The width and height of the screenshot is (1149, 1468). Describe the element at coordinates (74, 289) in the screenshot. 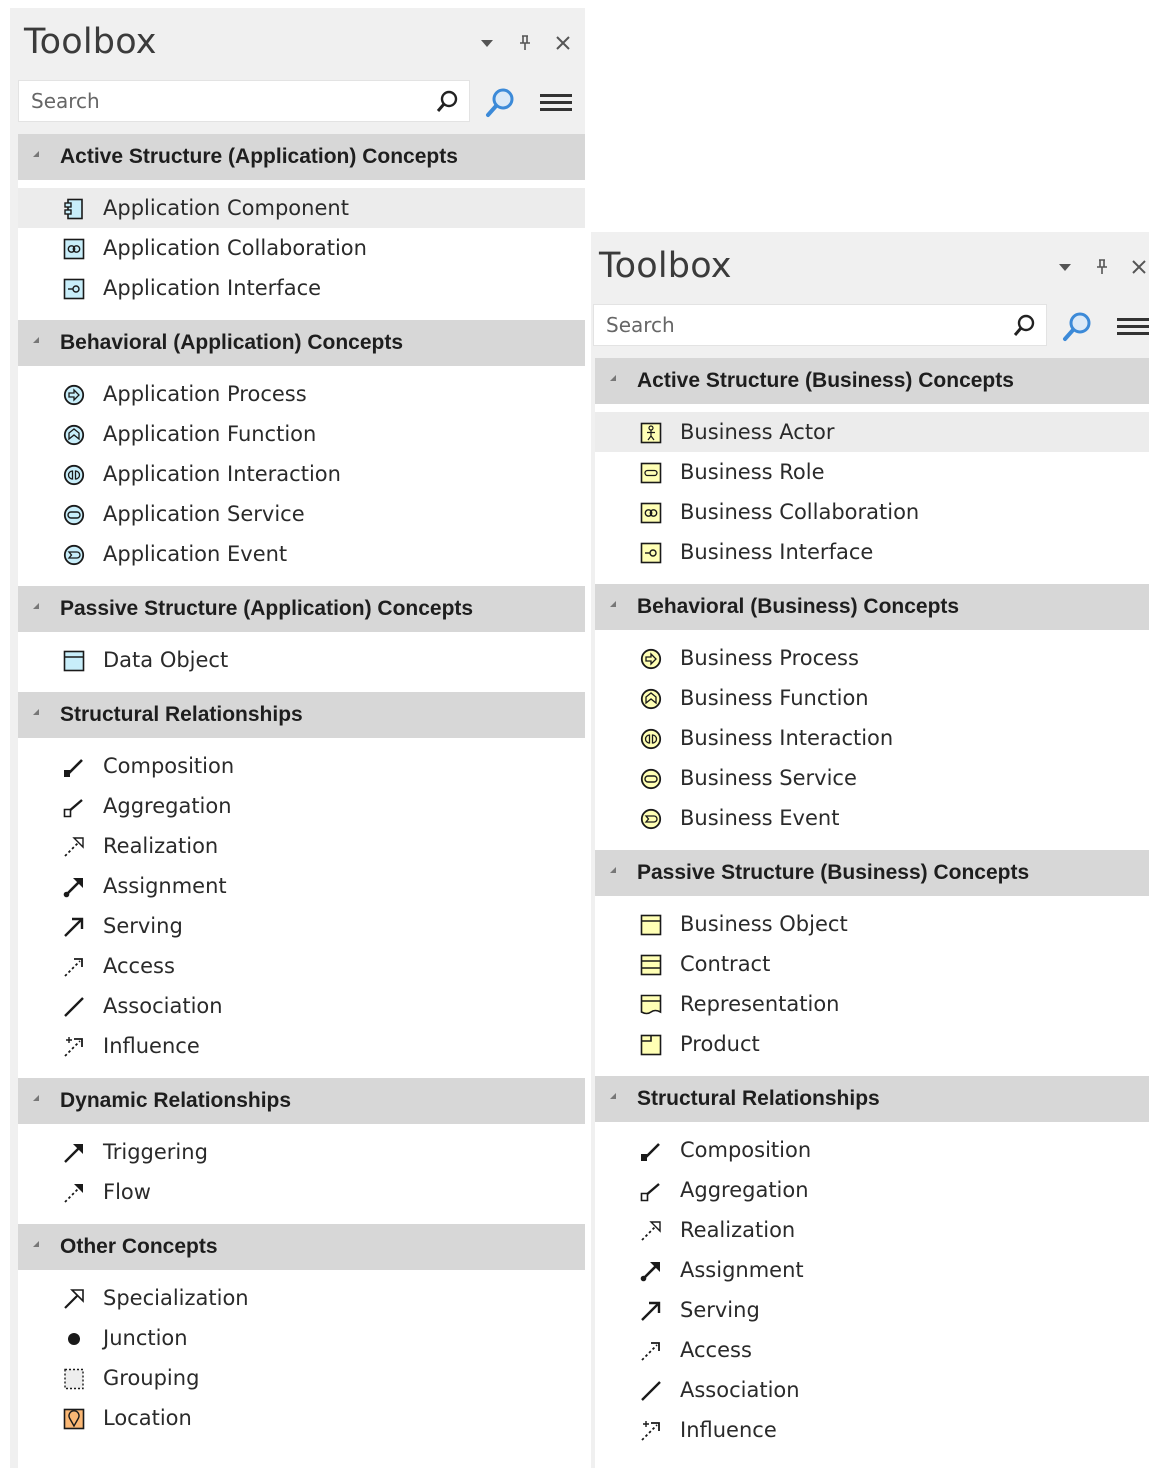

I see `interface-icon` at that location.